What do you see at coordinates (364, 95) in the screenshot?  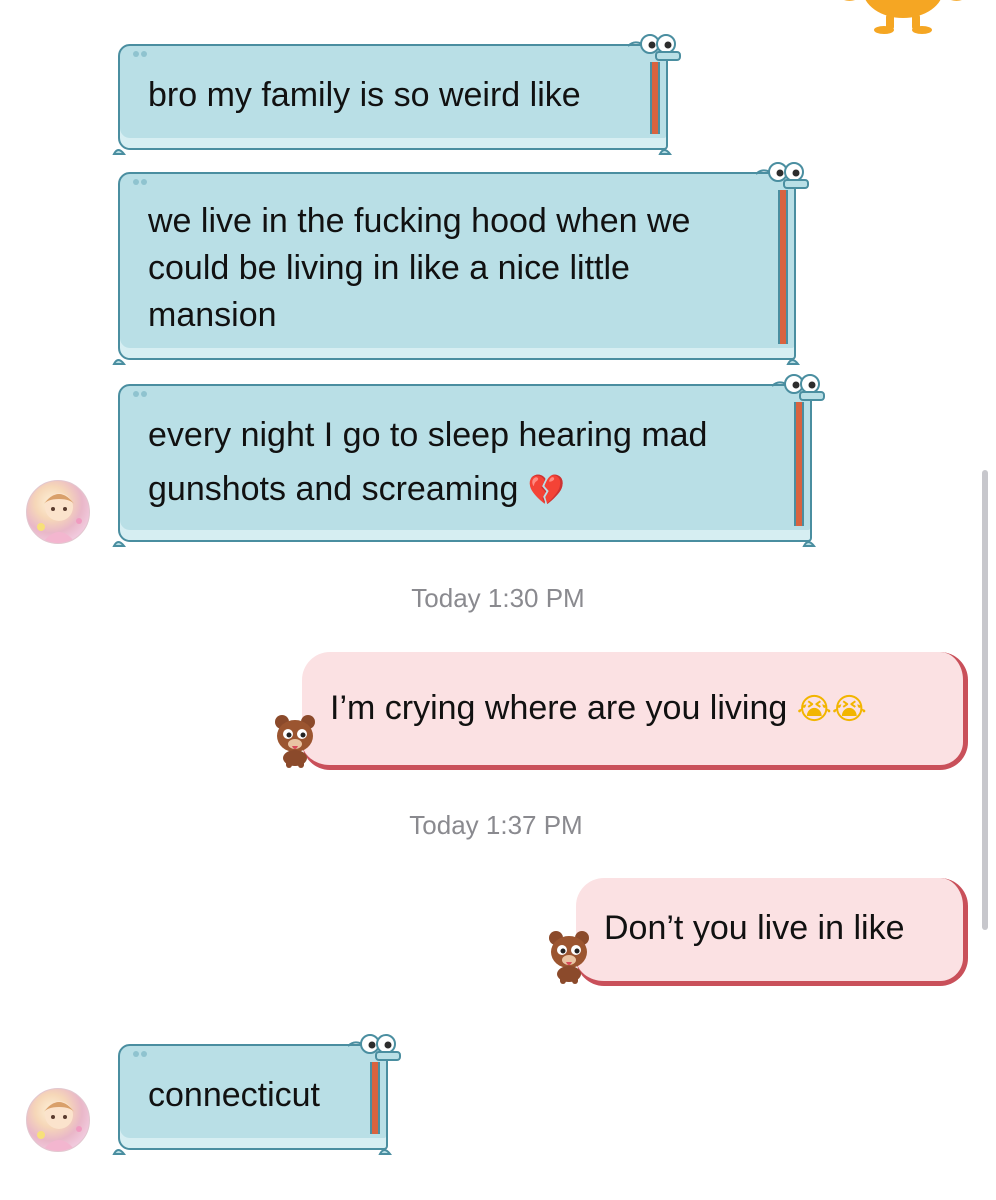 I see `message-text: bro my family is so weird like` at bounding box center [364, 95].